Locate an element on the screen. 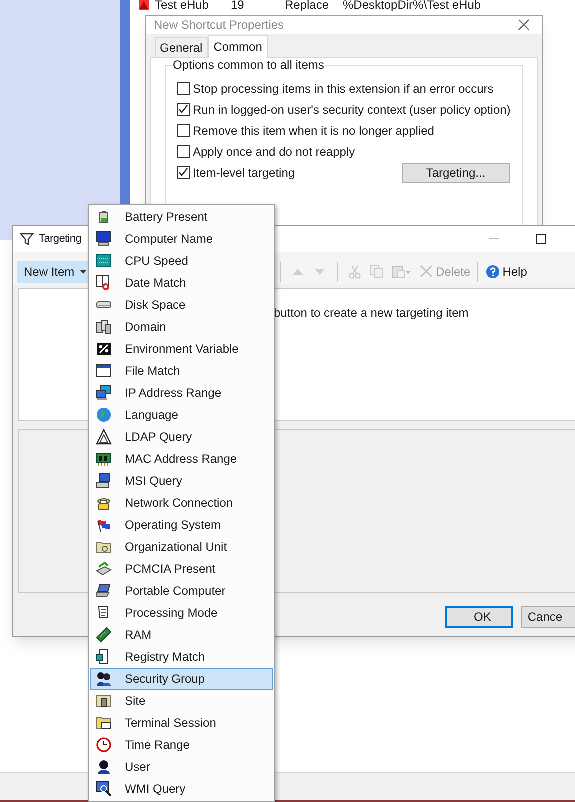 The height and width of the screenshot is (802, 575). menu-item: Computer Name is located at coordinates (181, 239).